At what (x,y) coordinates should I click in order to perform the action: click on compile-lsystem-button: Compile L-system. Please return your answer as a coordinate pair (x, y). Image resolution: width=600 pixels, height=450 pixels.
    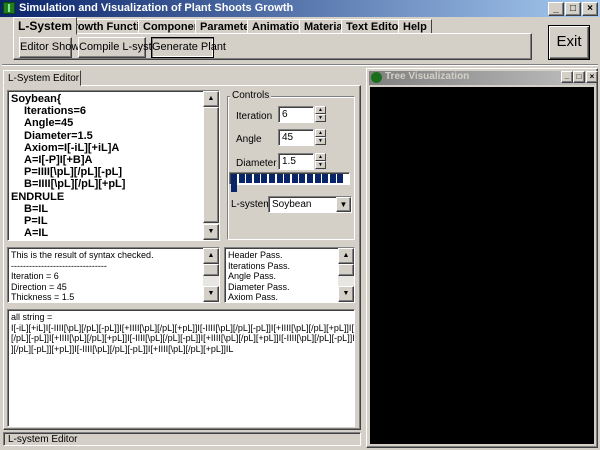
    Looking at the image, I should click on (122, 47).